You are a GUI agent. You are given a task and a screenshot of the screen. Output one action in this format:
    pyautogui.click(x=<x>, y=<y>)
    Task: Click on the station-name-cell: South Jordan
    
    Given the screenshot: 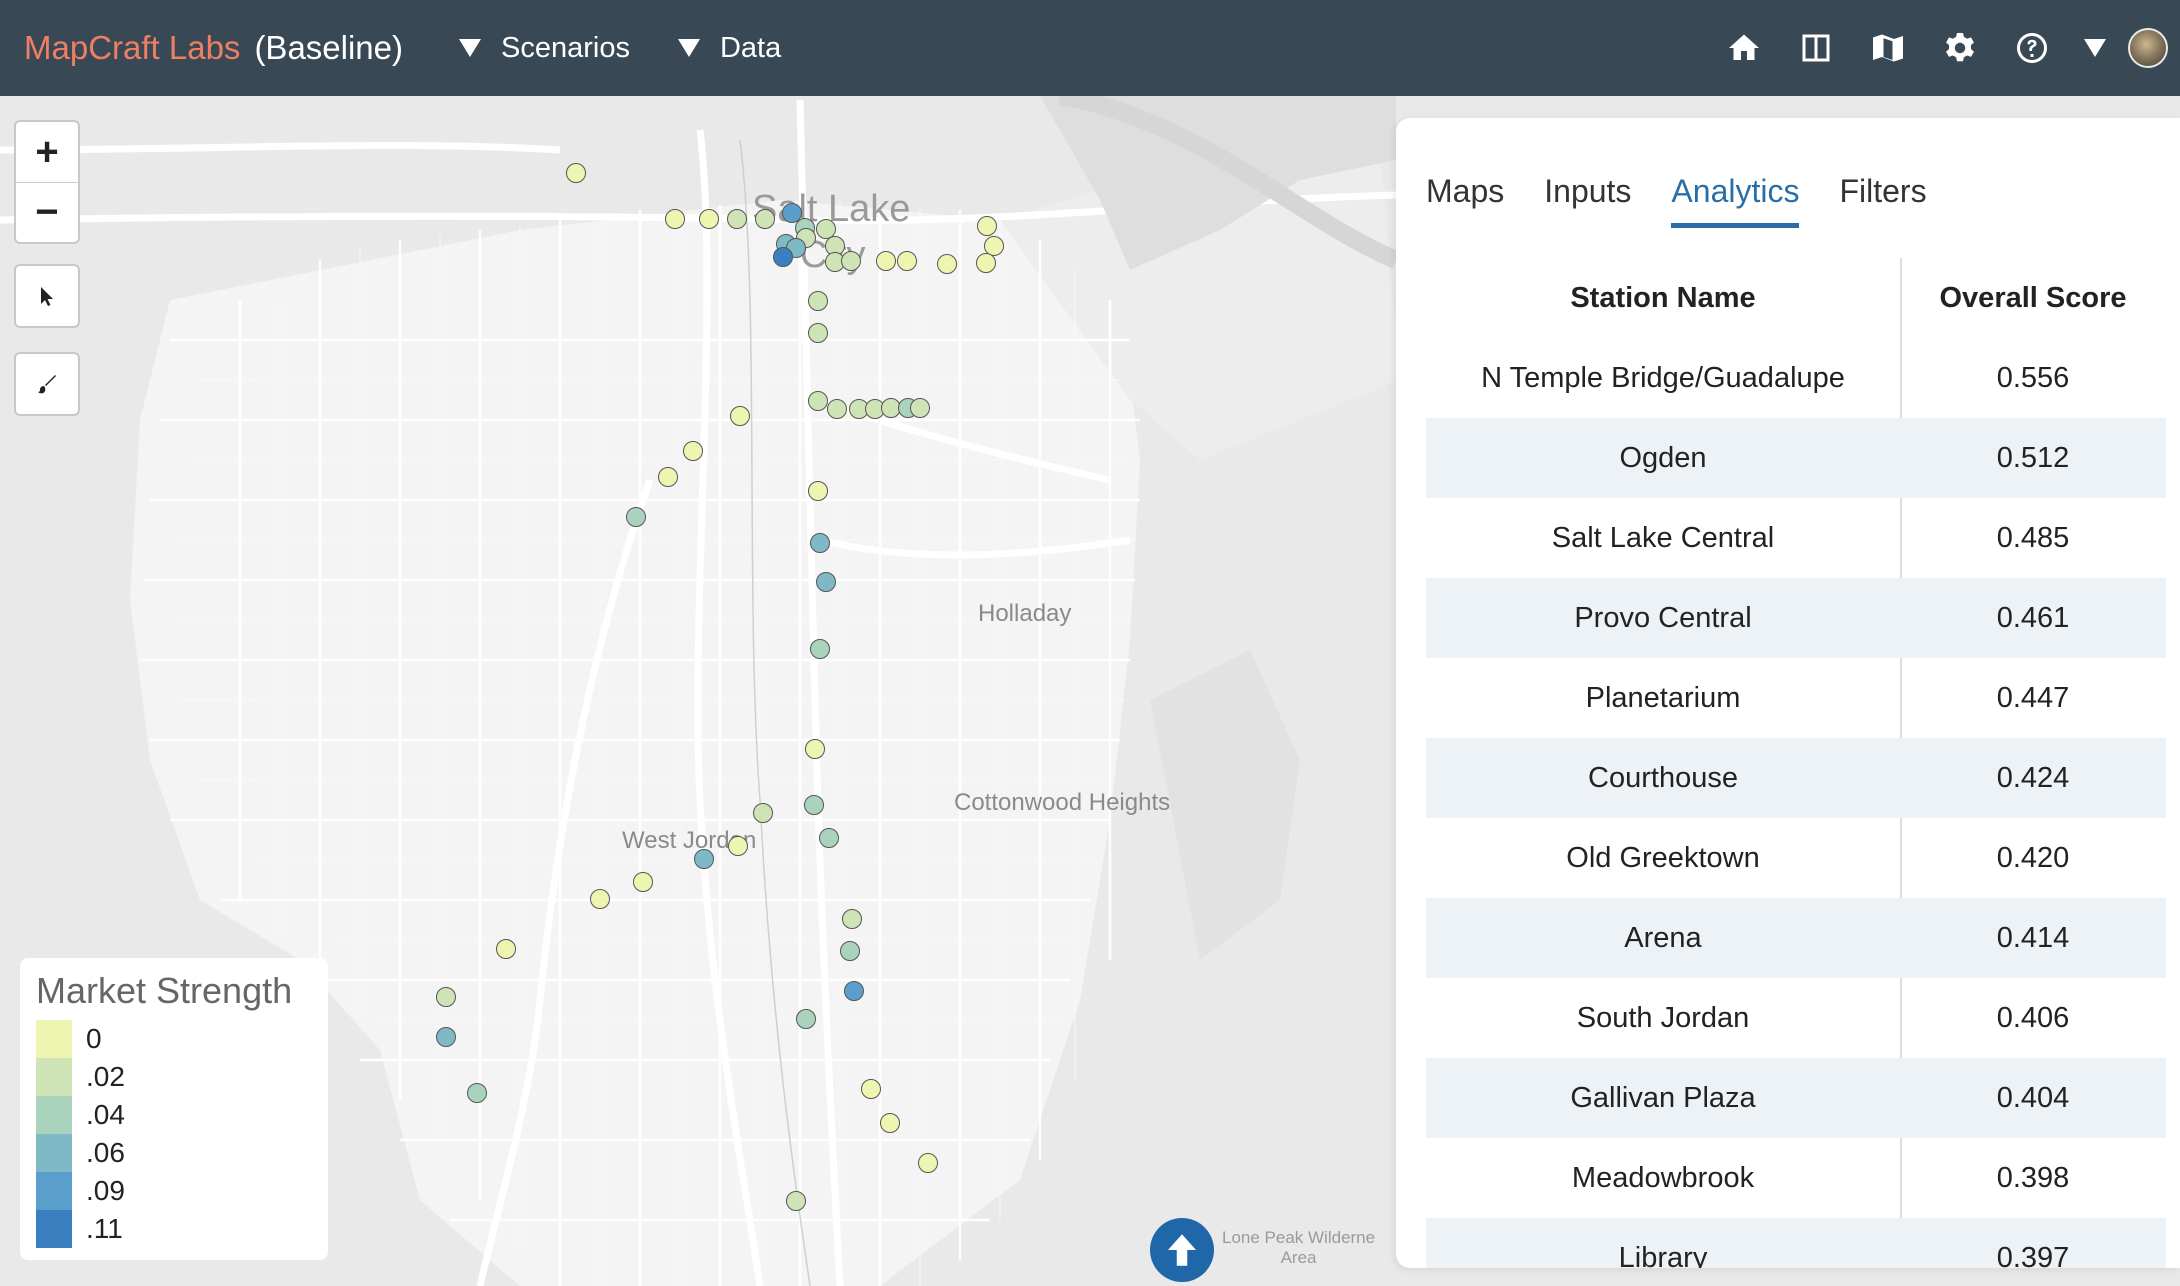 What is the action you would take?
    pyautogui.click(x=1663, y=1017)
    